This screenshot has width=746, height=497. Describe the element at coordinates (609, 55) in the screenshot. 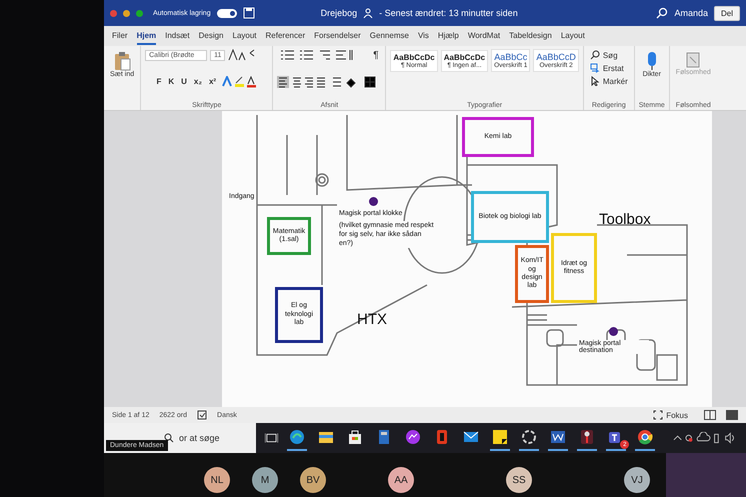

I see `editing-button: Søg` at that location.